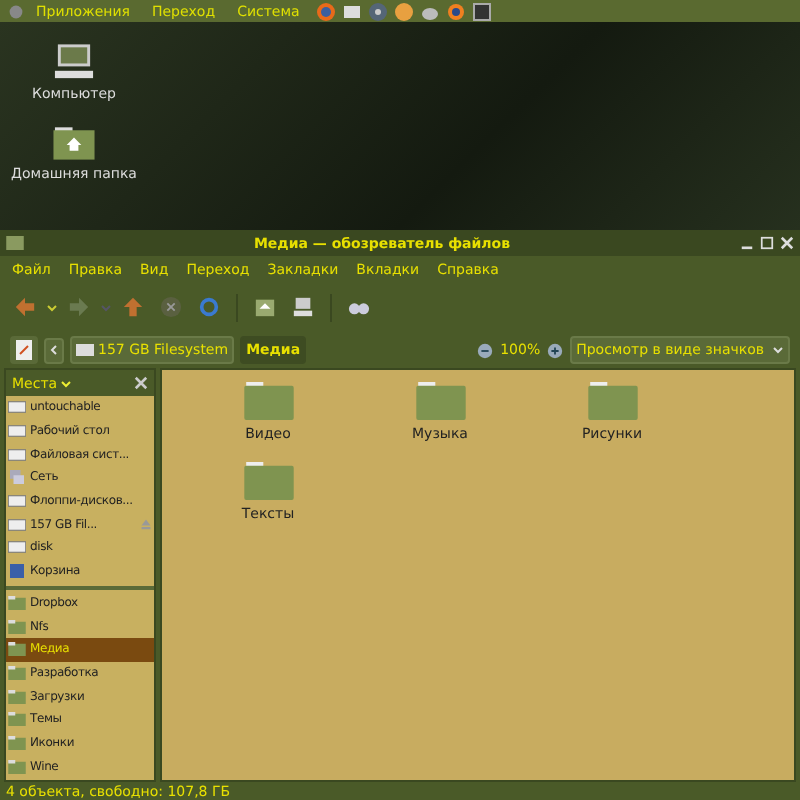  What do you see at coordinates (377, 11) in the screenshot?
I see `disc-icon` at bounding box center [377, 11].